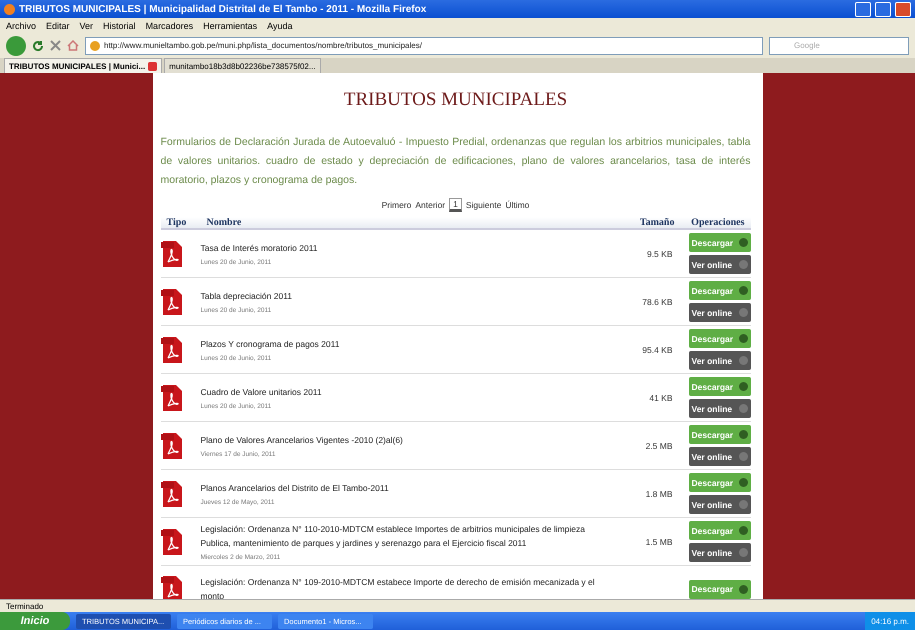  What do you see at coordinates (119, 25) in the screenshot?
I see `menu-item: Historial` at bounding box center [119, 25].